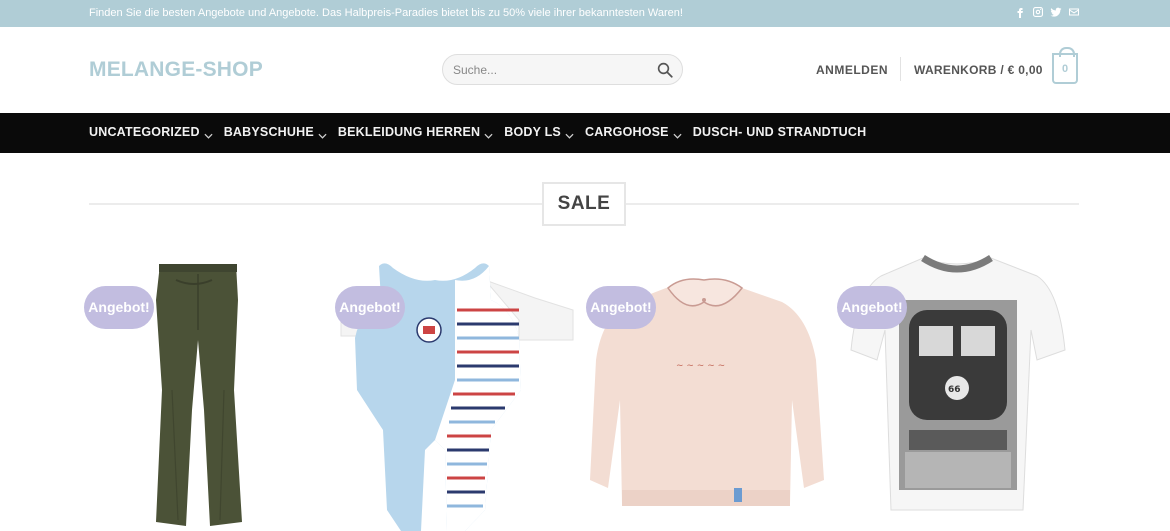 The width and height of the screenshot is (1170, 531). I want to click on search-icon, so click(665, 70).